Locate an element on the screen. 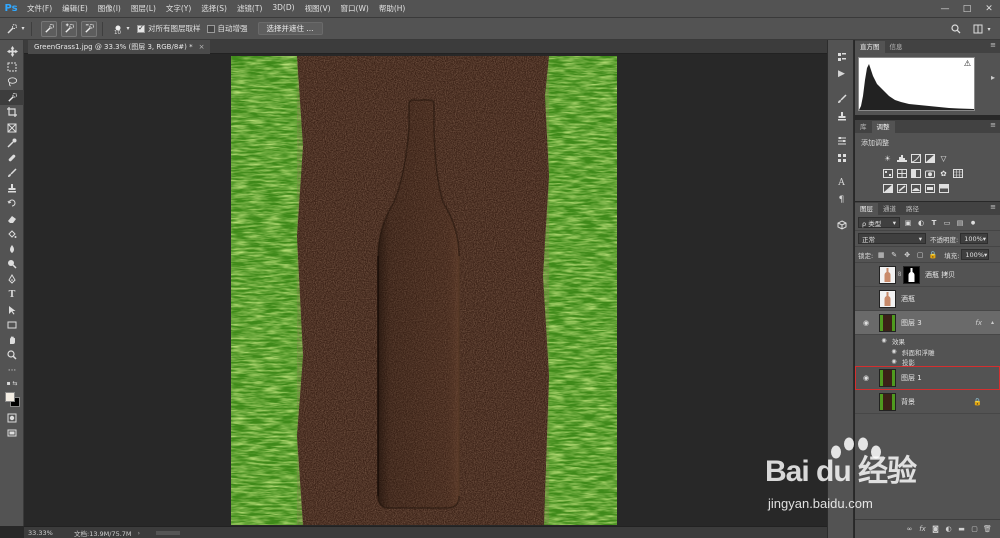 The height and width of the screenshot is (538, 1000). sample-all-layers-checkbox: ✓ is located at coordinates (141, 28).